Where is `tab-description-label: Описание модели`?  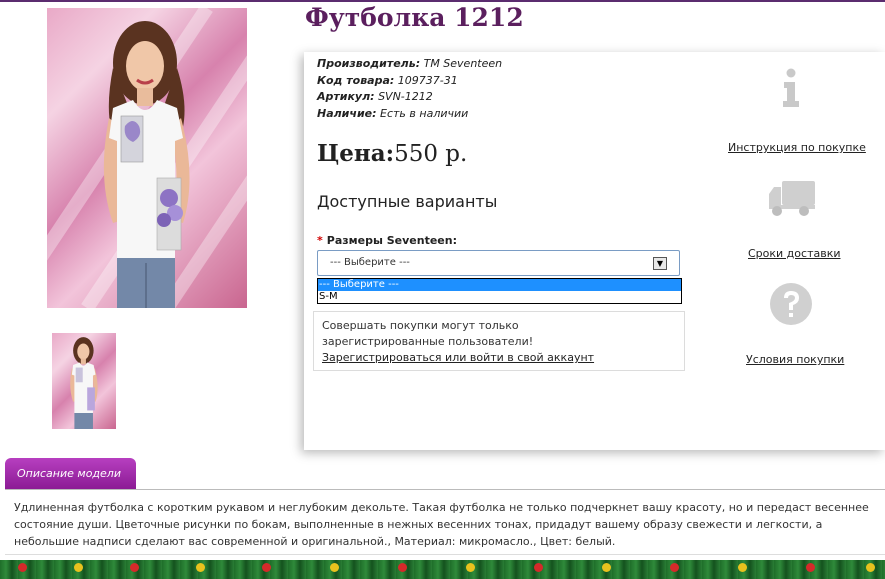
tab-description-label: Описание модели is located at coordinates (69, 473).